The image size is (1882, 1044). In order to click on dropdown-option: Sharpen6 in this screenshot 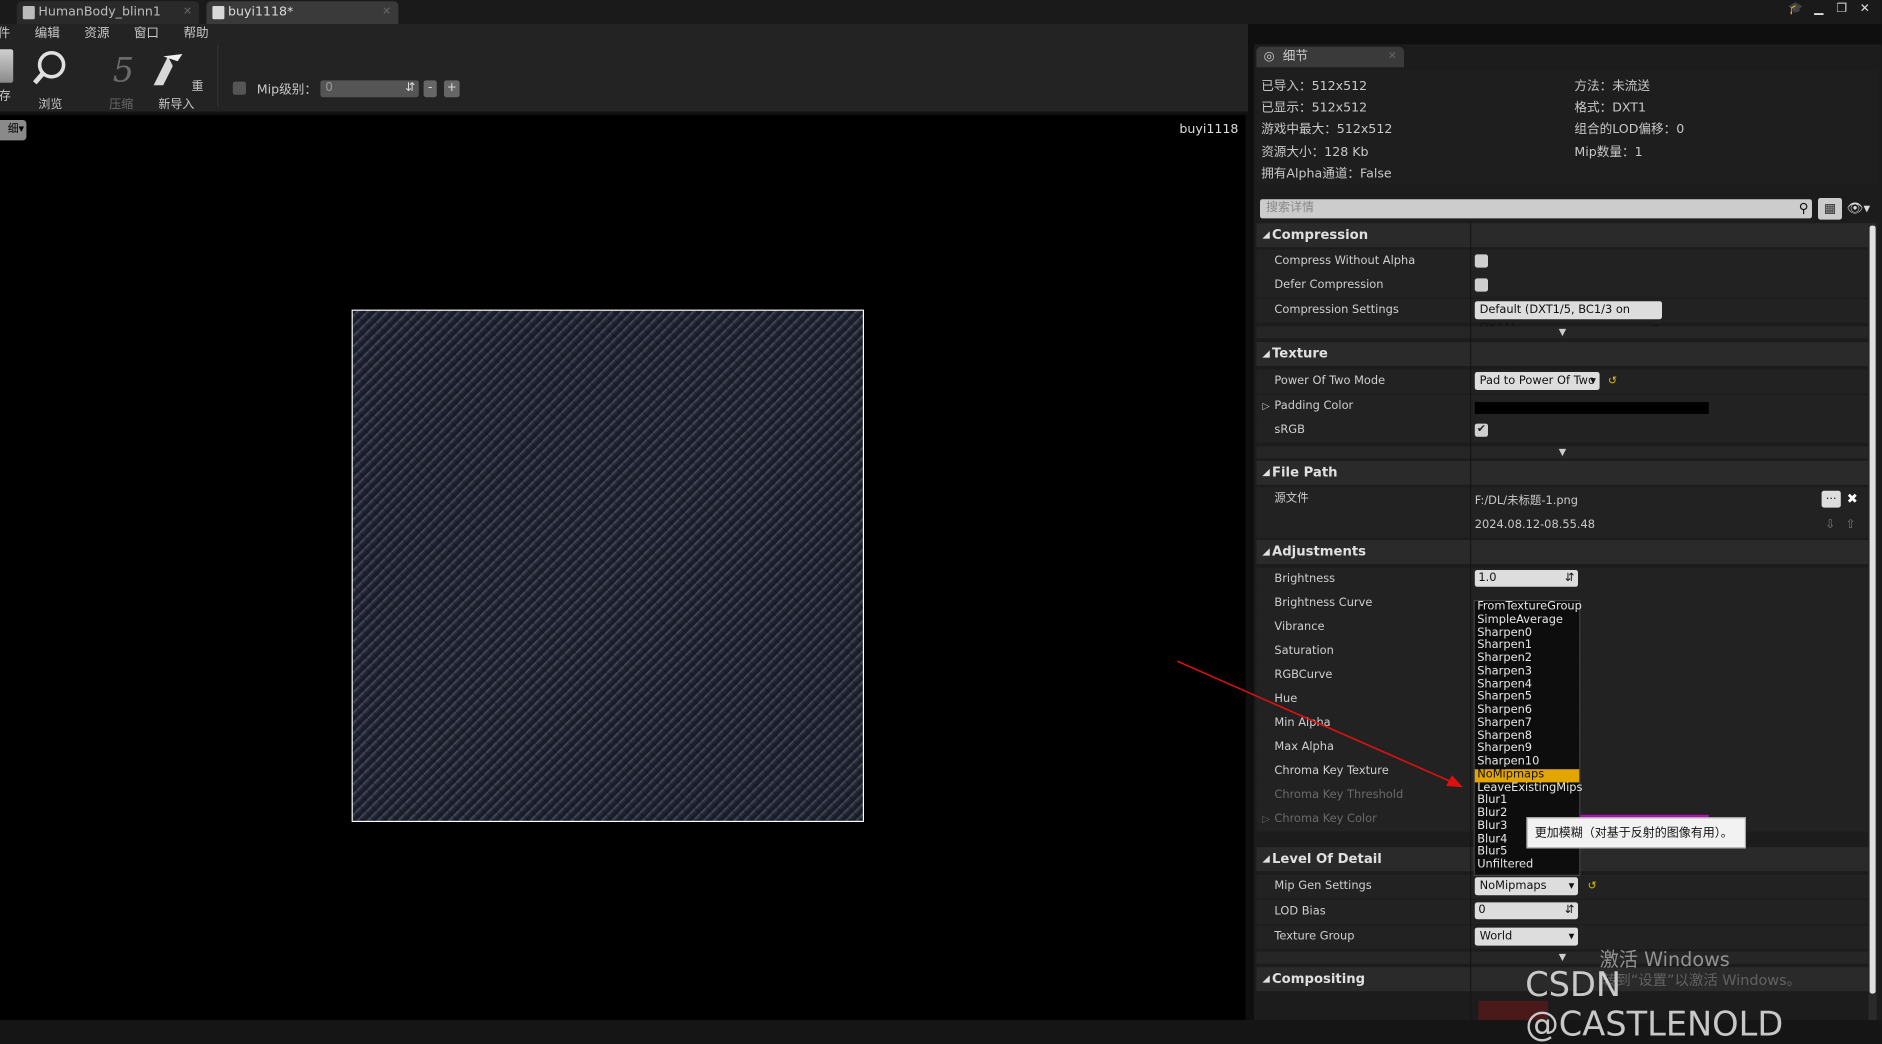, I will do `click(1527, 710)`.